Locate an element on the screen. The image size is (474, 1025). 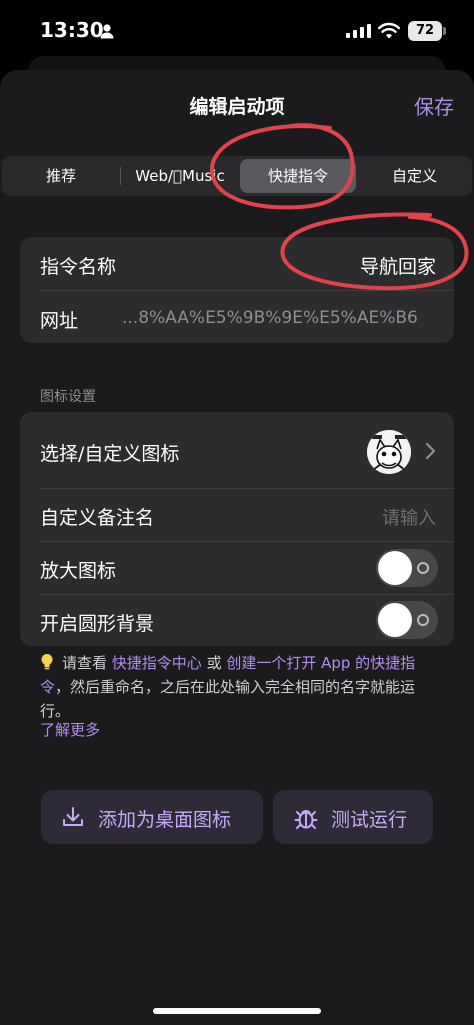
cellular-signal-icon is located at coordinates (358, 31).